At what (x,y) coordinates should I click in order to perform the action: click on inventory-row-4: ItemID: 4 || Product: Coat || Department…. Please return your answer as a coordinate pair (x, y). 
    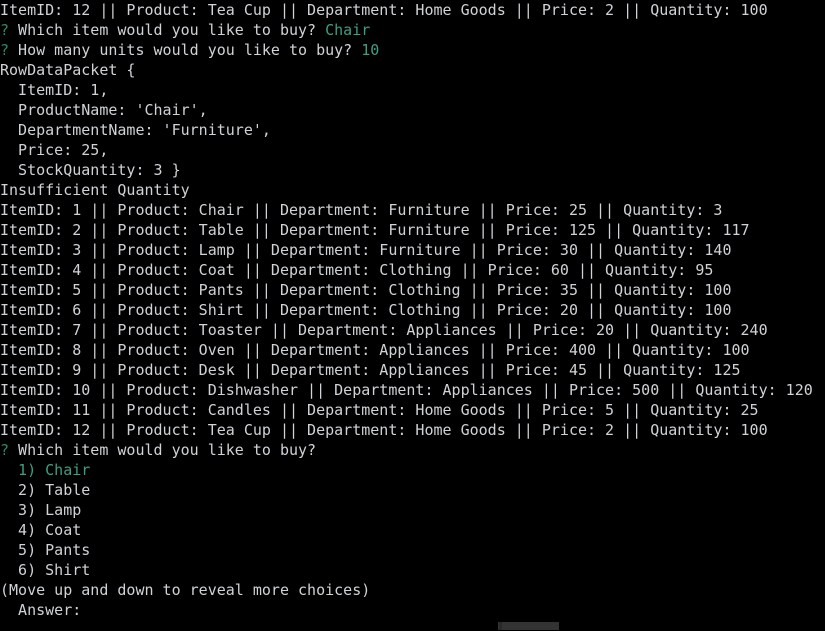
    Looking at the image, I should click on (412, 270).